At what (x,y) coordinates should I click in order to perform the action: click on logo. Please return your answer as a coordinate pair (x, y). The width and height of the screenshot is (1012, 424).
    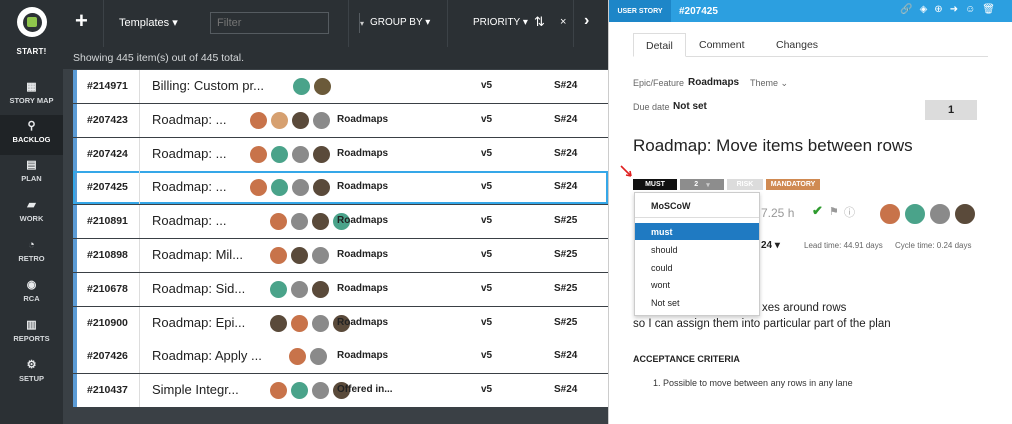
    Looking at the image, I should click on (32, 22).